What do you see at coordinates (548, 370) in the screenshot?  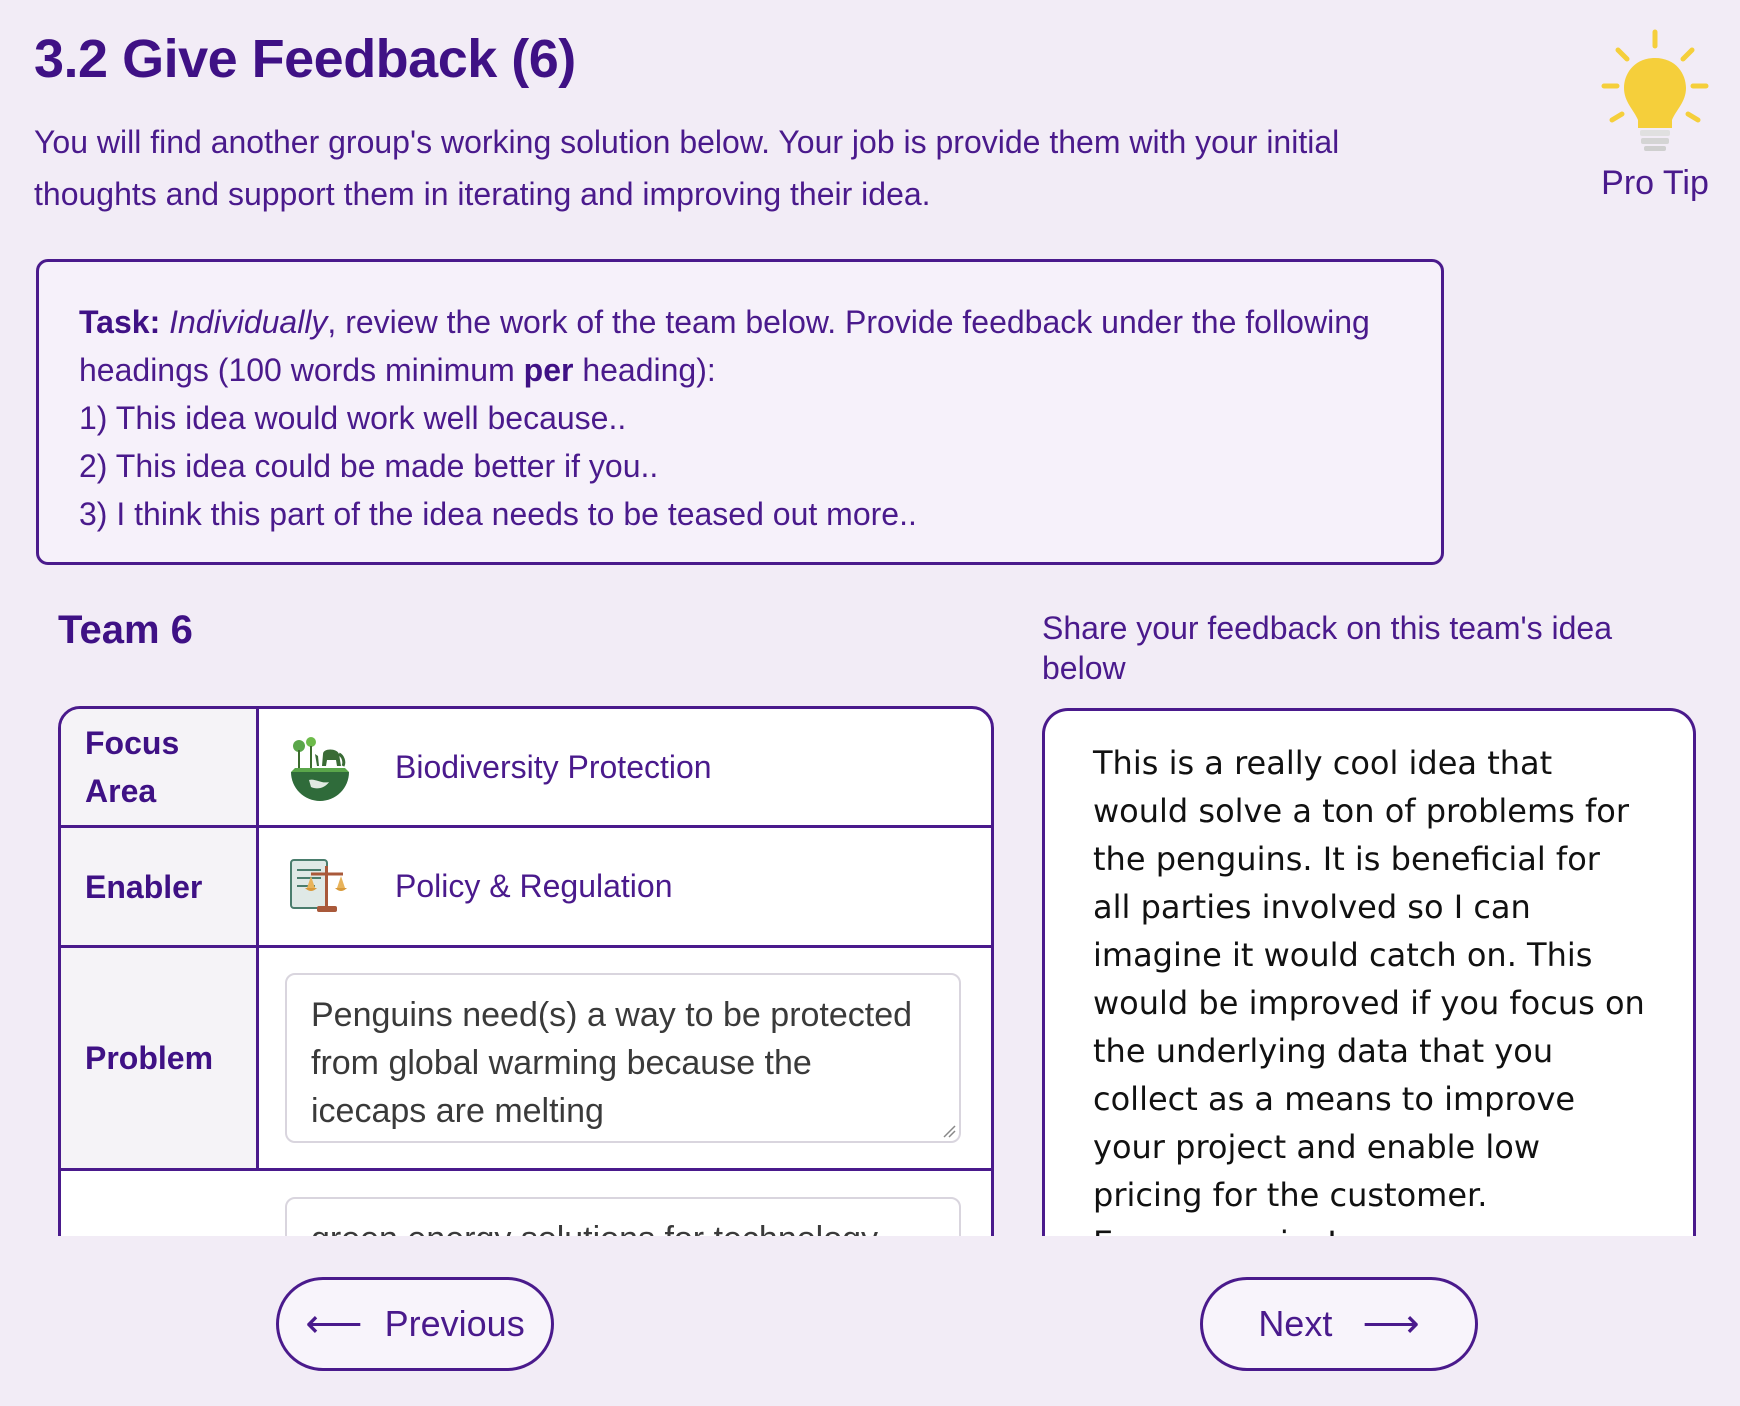 I see `task-bold-word: per` at bounding box center [548, 370].